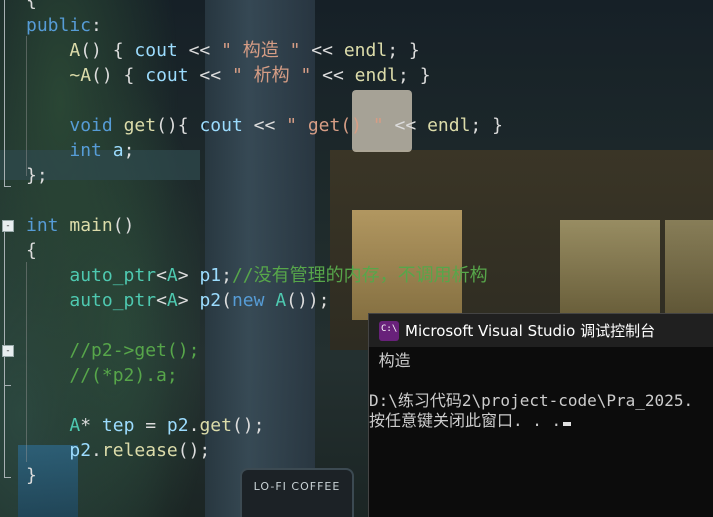  I want to click on code-token: public, so click(59, 25).